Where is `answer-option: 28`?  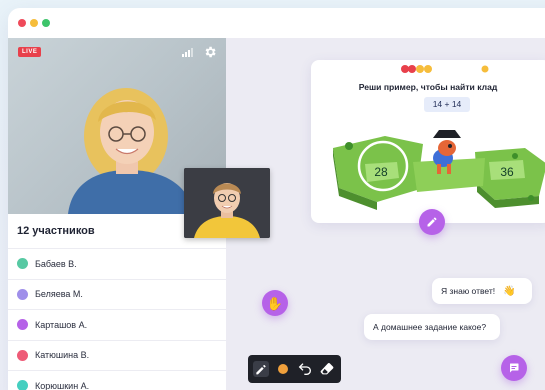 answer-option: 28 is located at coordinates (381, 172).